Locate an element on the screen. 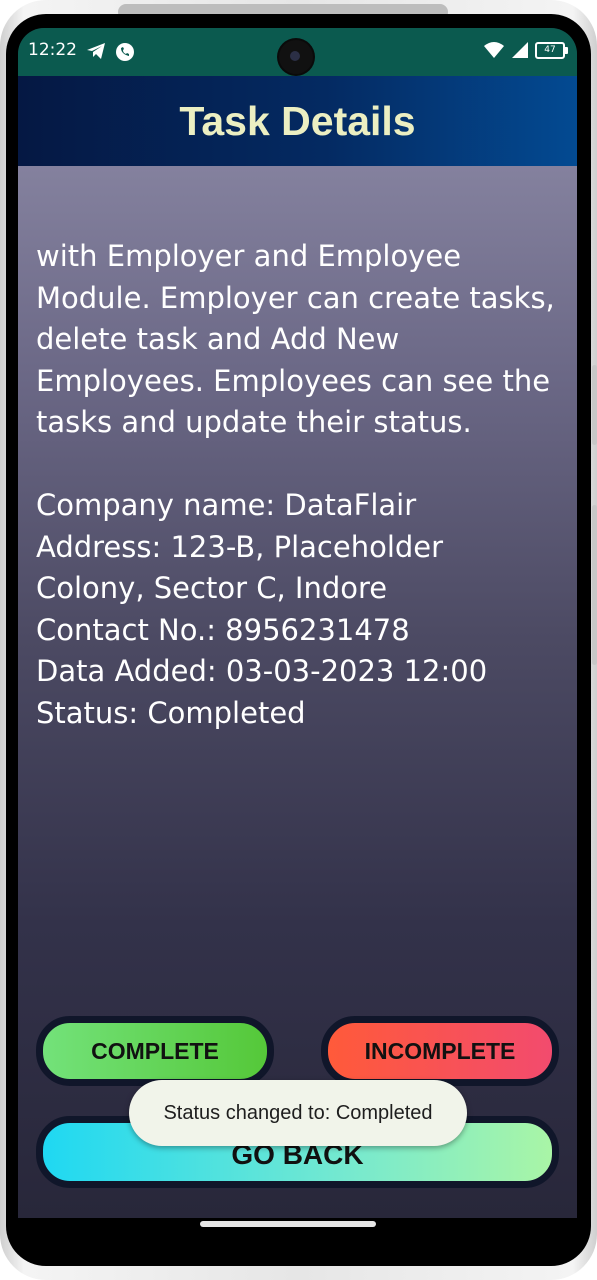  incomplete-button: INCOMPLETE is located at coordinates (440, 1051).